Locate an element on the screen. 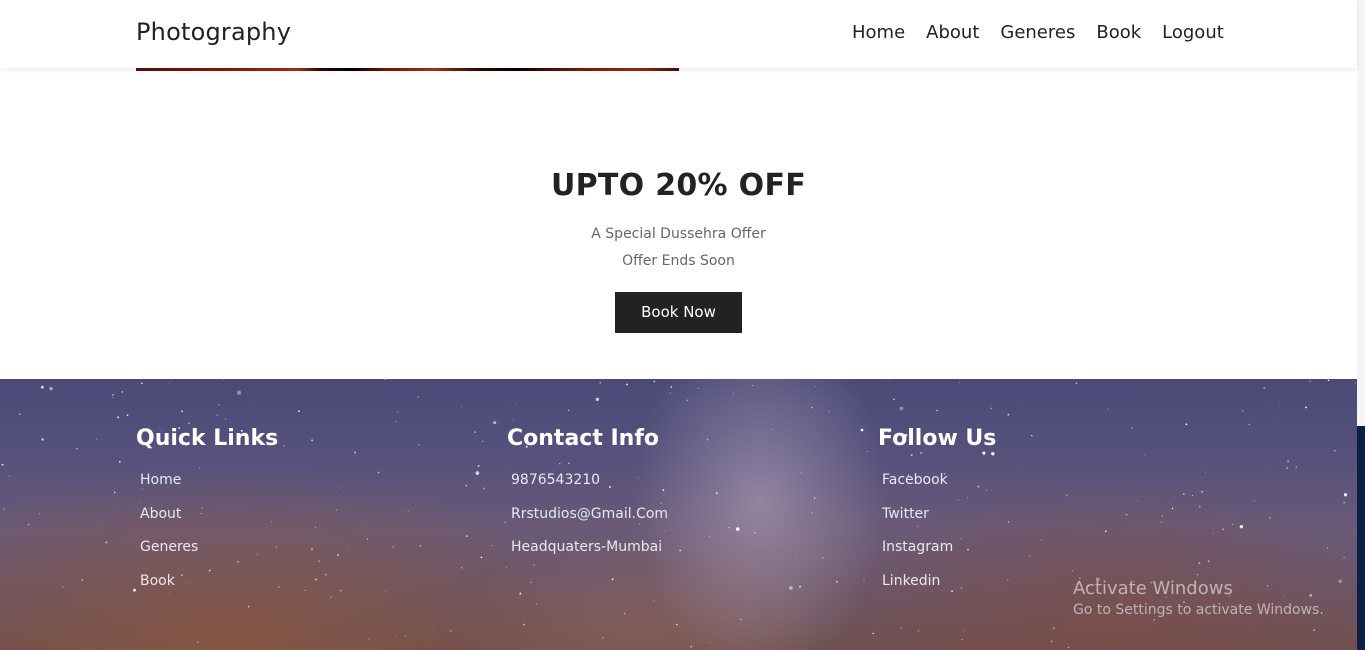 Image resolution: width=1365 pixels, height=650 pixels. facebook-link: Facebook is located at coordinates (939, 485).